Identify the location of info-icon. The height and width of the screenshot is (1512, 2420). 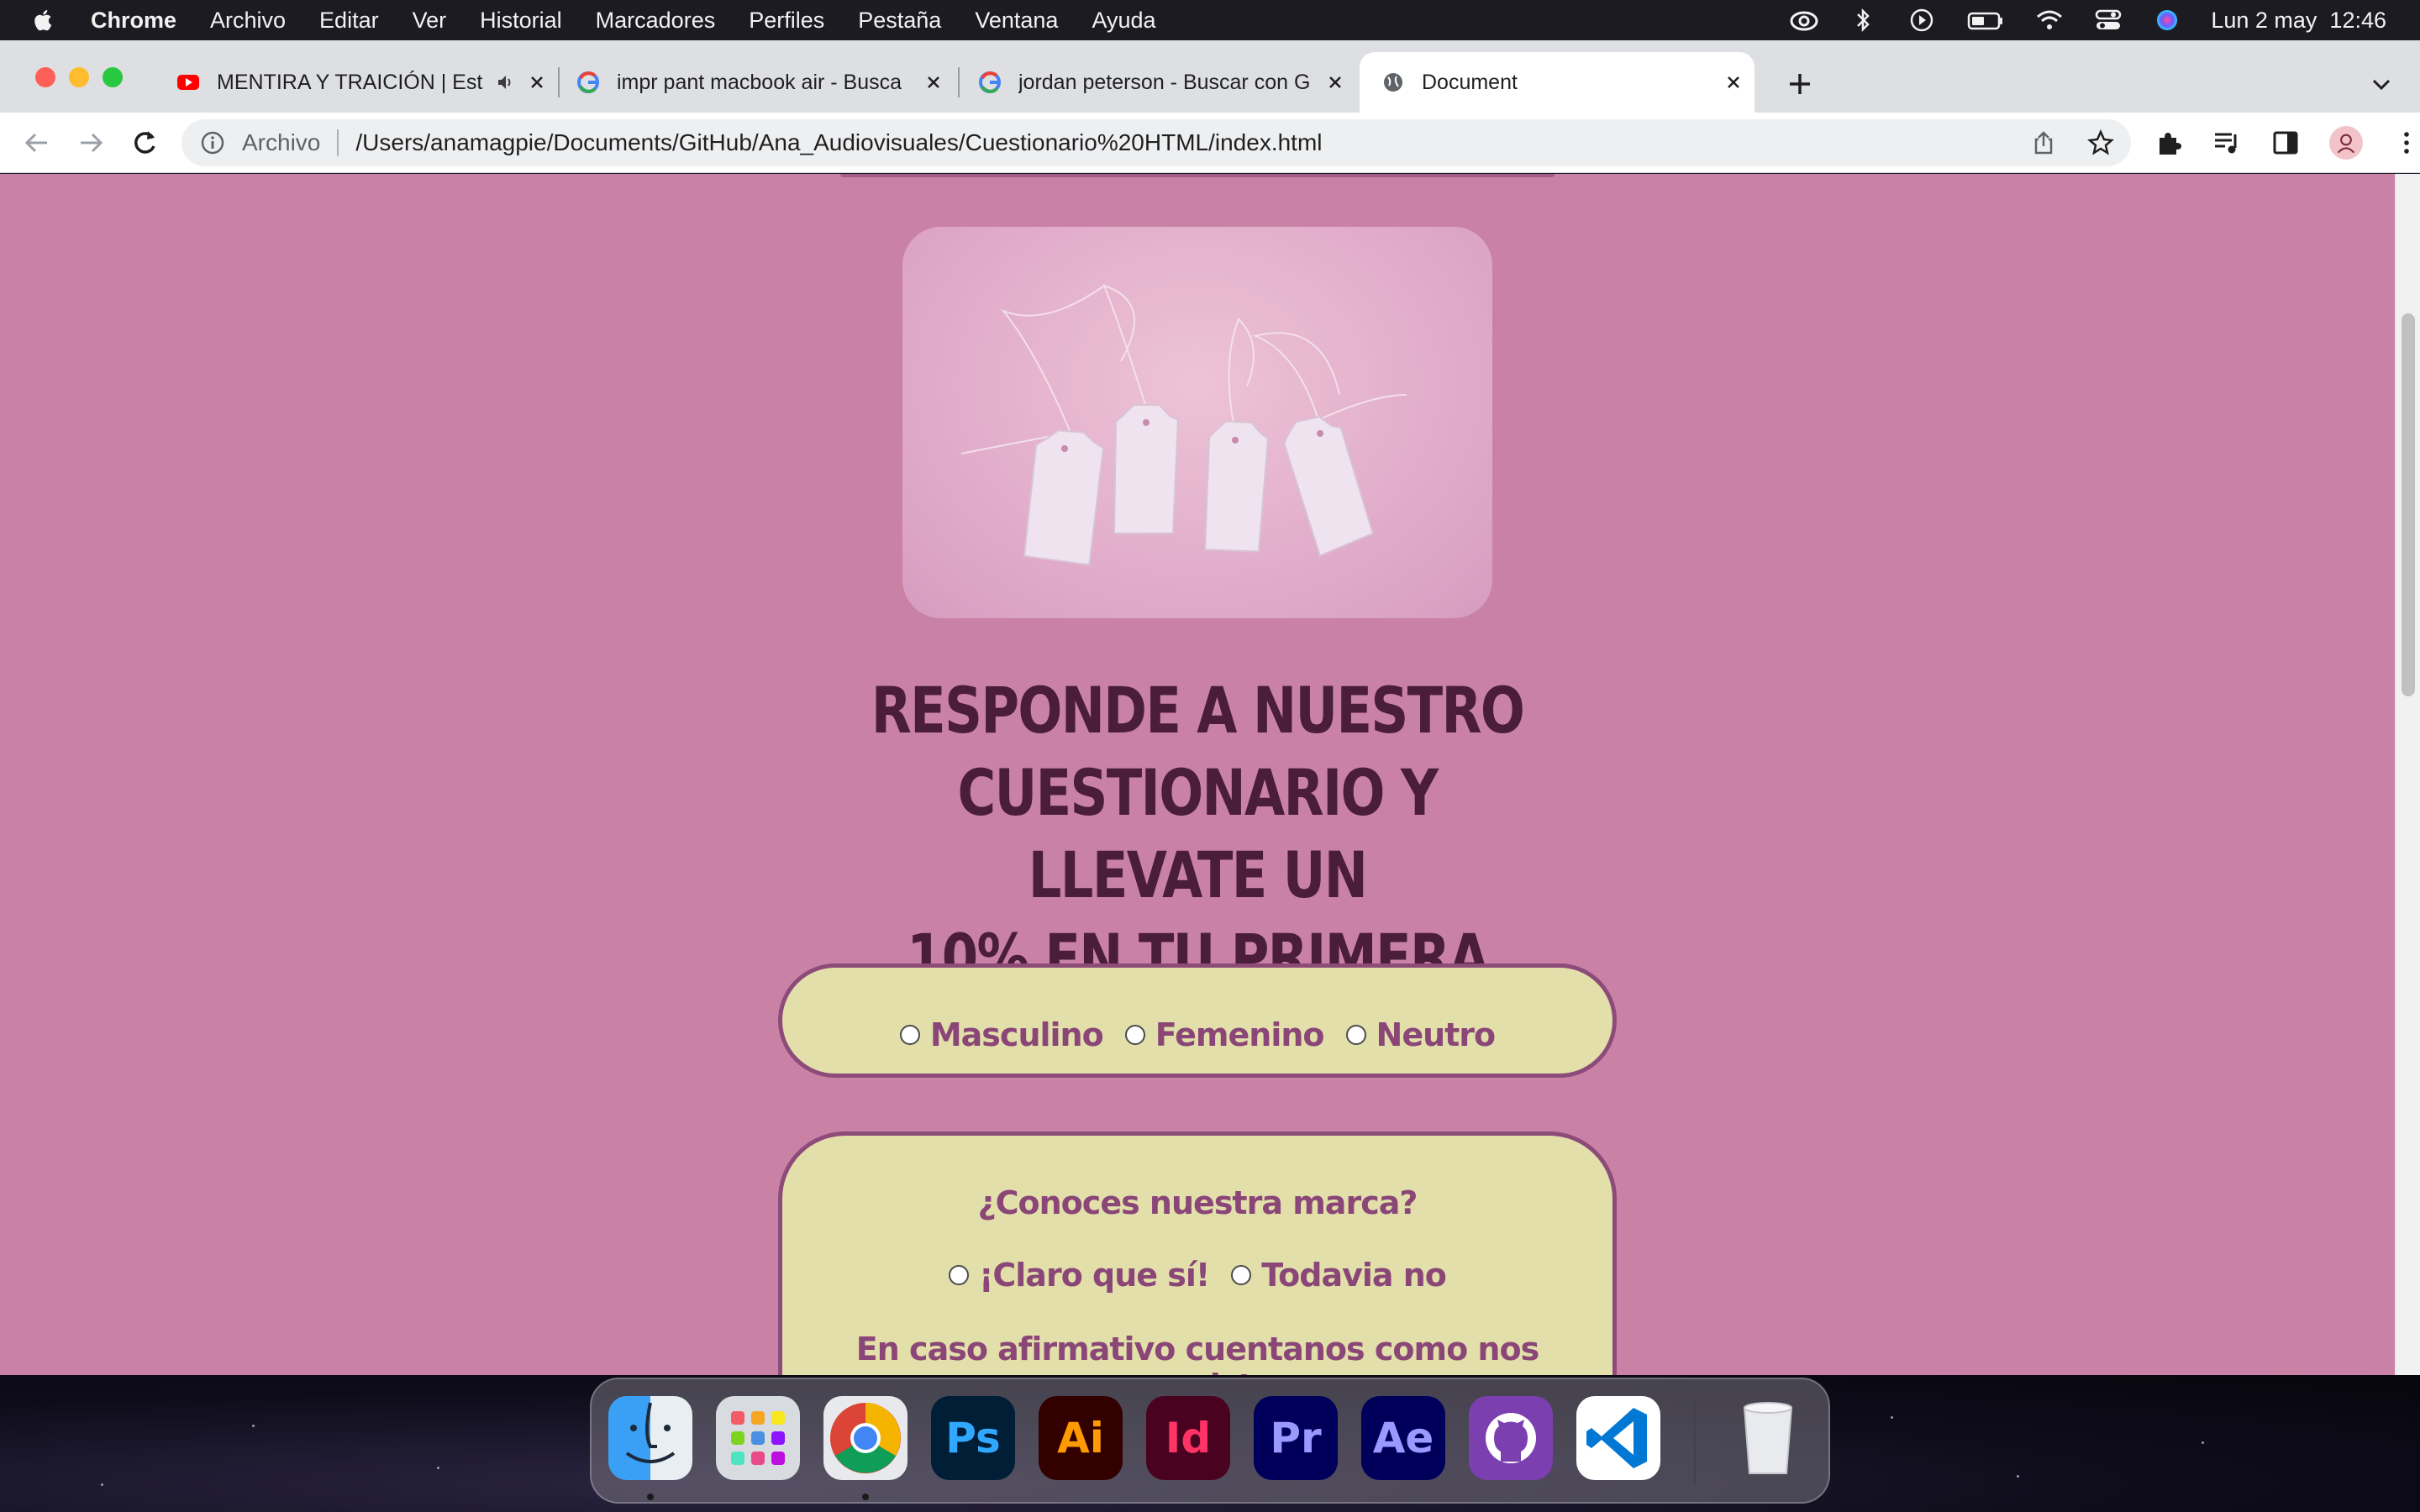
(212, 142).